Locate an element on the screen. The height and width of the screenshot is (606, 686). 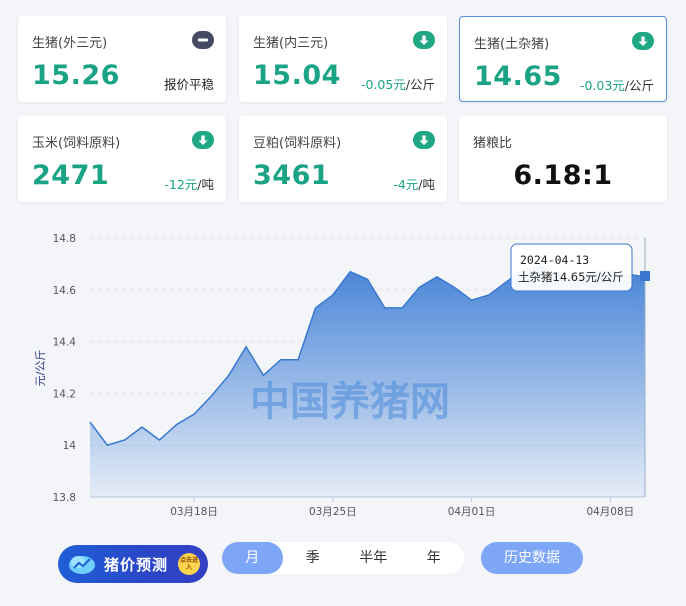
bottom-controls: 猪价预测 点击进入 月 季 半年 年 历史数据 is located at coordinates (343, 565).